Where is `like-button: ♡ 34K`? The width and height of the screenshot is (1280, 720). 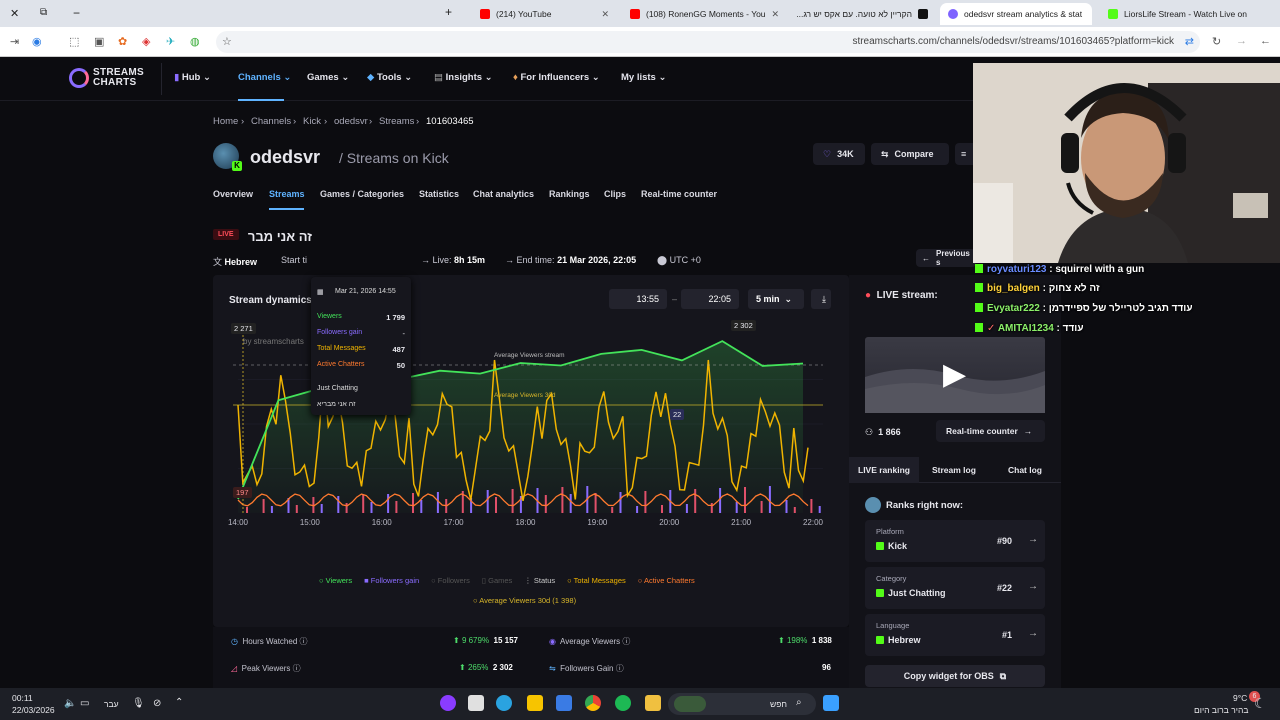
like-button: ♡ 34K is located at coordinates (839, 154).